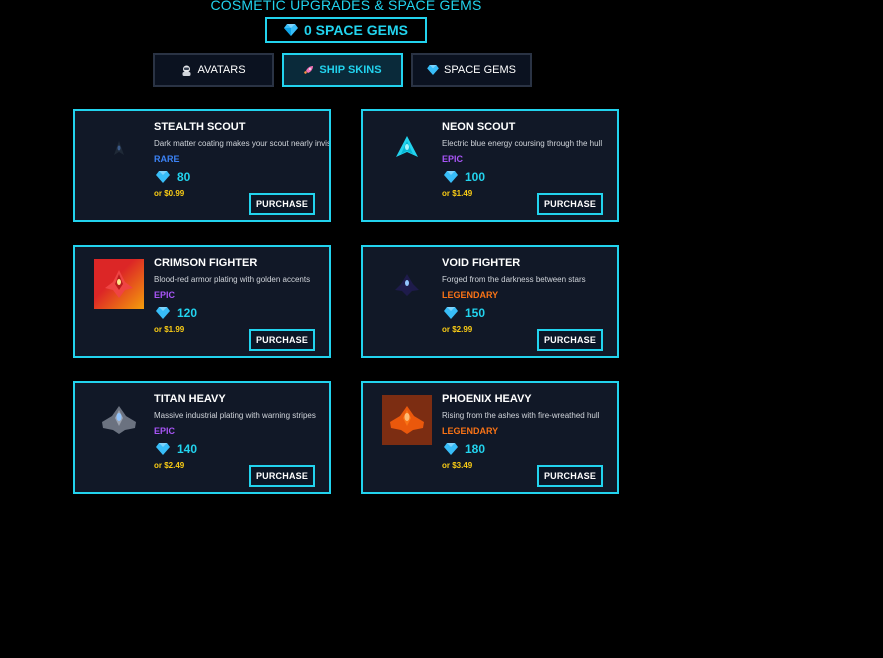 This screenshot has width=883, height=658. I want to click on gems-balance: 0 SPACE GEMS, so click(346, 30).